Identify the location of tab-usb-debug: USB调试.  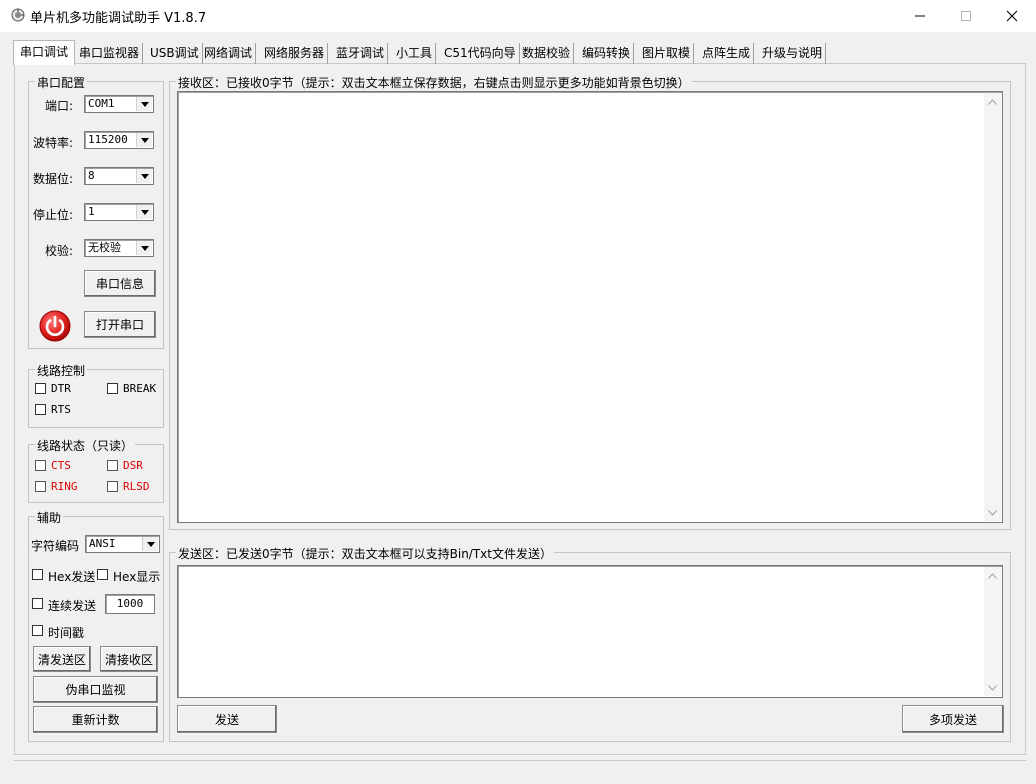
(175, 53).